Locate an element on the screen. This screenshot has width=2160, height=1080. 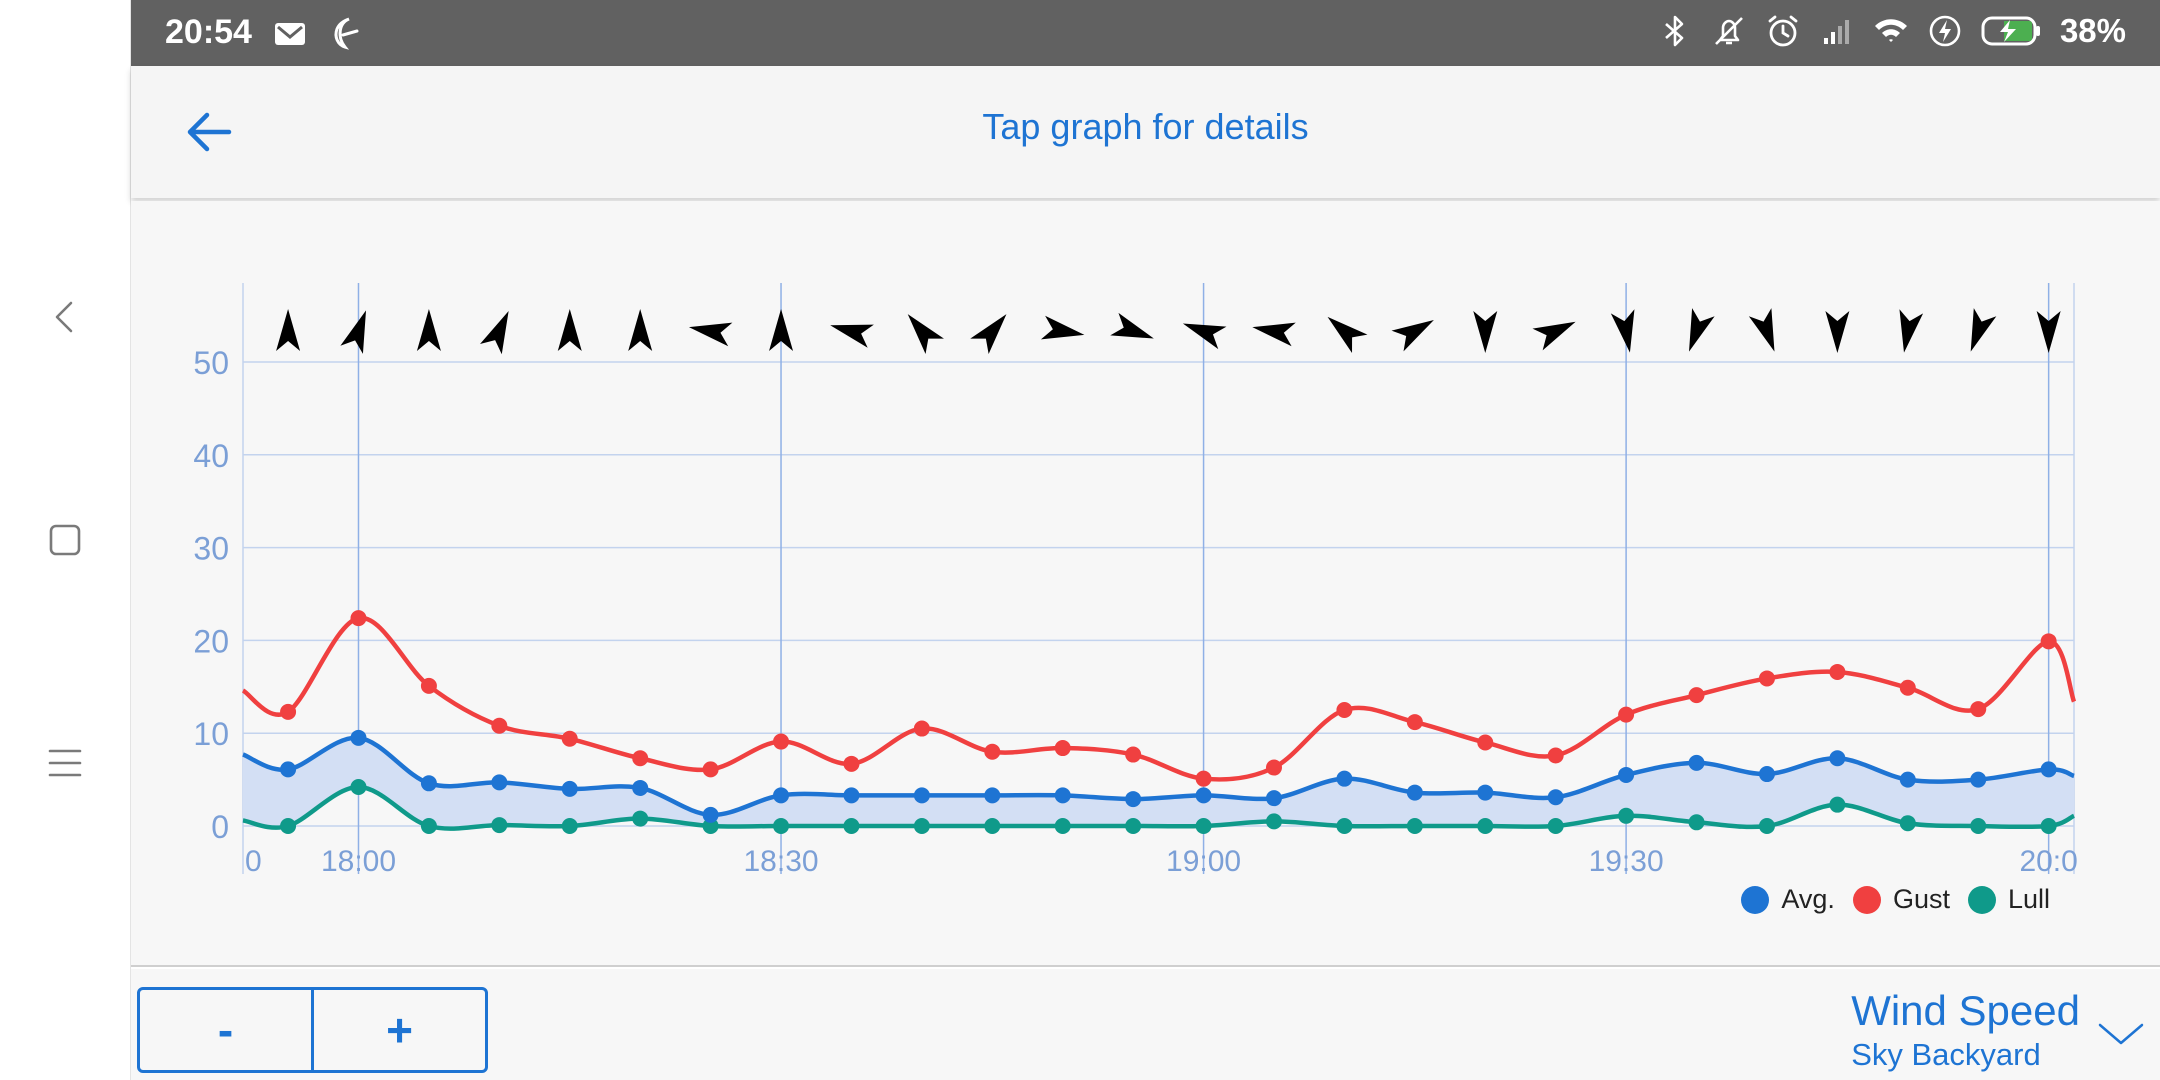
x-tick-label: 19:30 is located at coordinates (1626, 861).